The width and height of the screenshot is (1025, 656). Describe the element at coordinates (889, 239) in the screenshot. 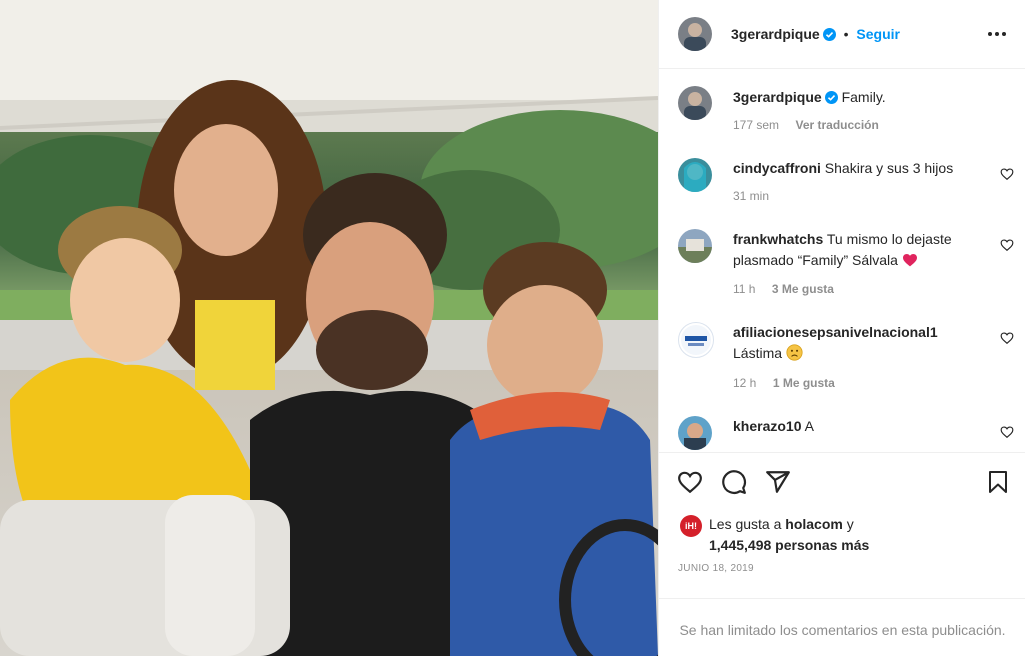

I see `comment-text: Tu mismo lo dejaste` at that location.